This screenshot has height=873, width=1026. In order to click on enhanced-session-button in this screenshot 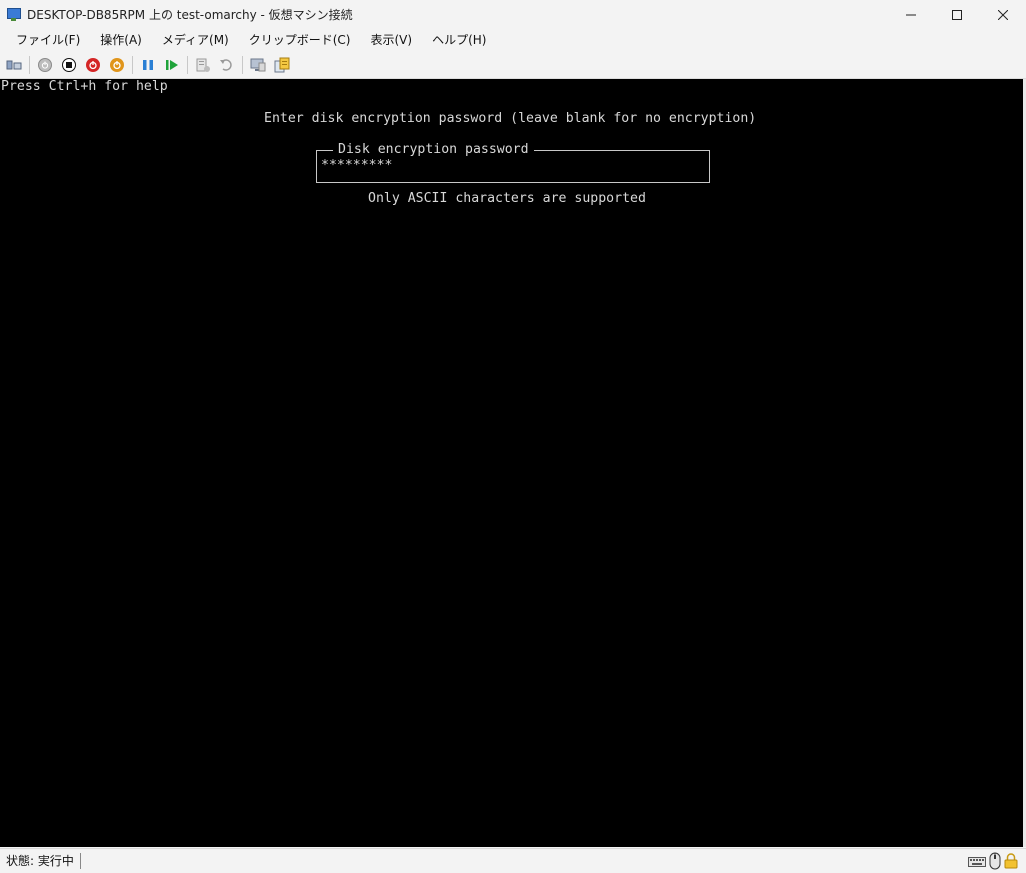, I will do `click(258, 65)`.